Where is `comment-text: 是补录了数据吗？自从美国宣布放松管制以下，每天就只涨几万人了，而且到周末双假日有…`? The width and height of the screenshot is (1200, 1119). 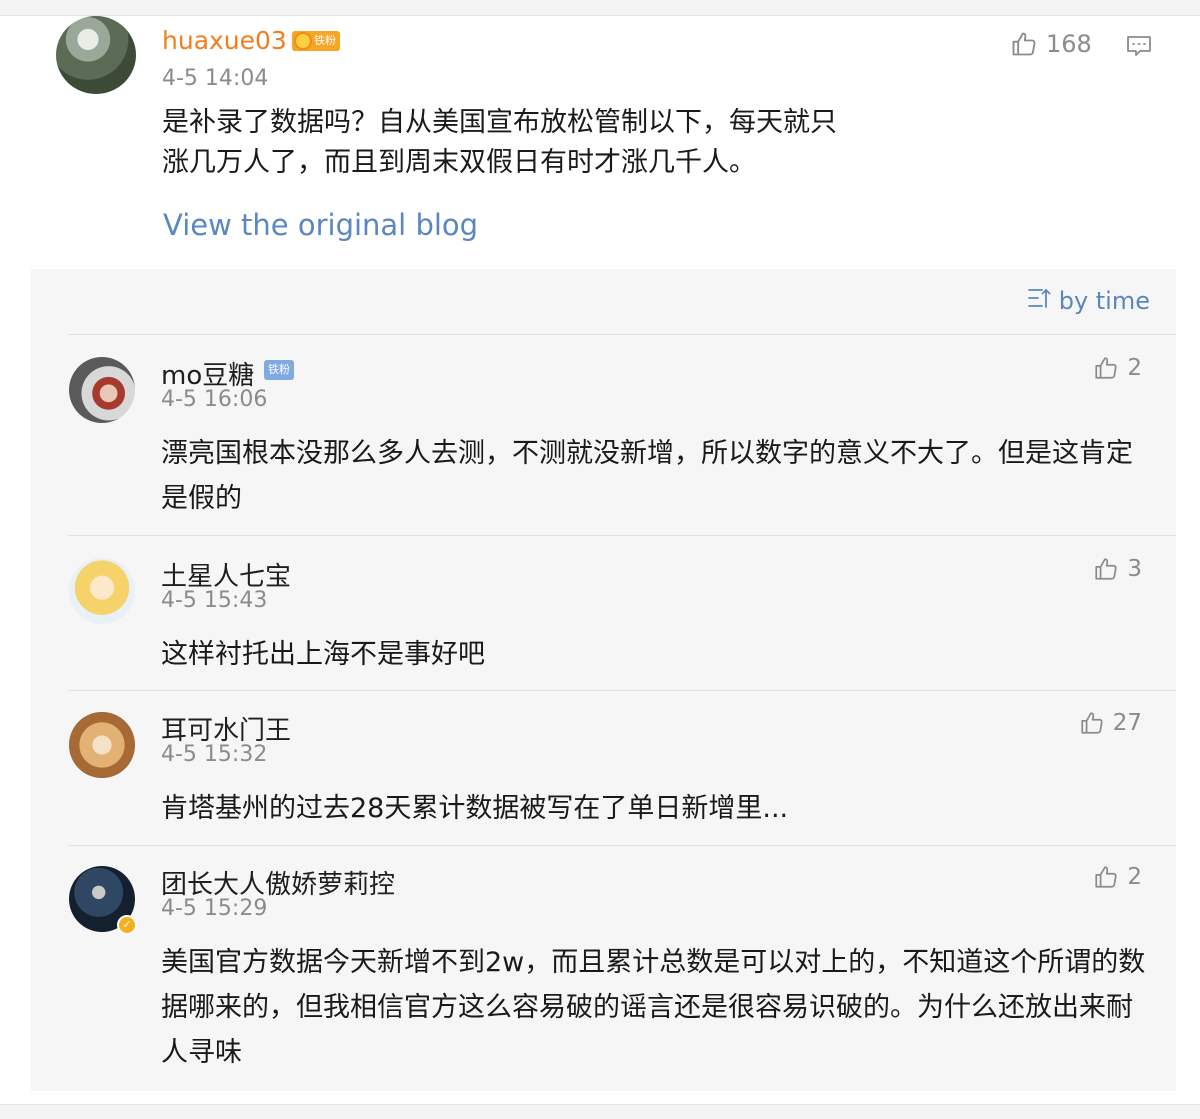 comment-text: 是补录了数据吗？自从美国宣布放松管制以下，每天就只涨几万人了，而且到周末双假日有… is located at coordinates (499, 142).